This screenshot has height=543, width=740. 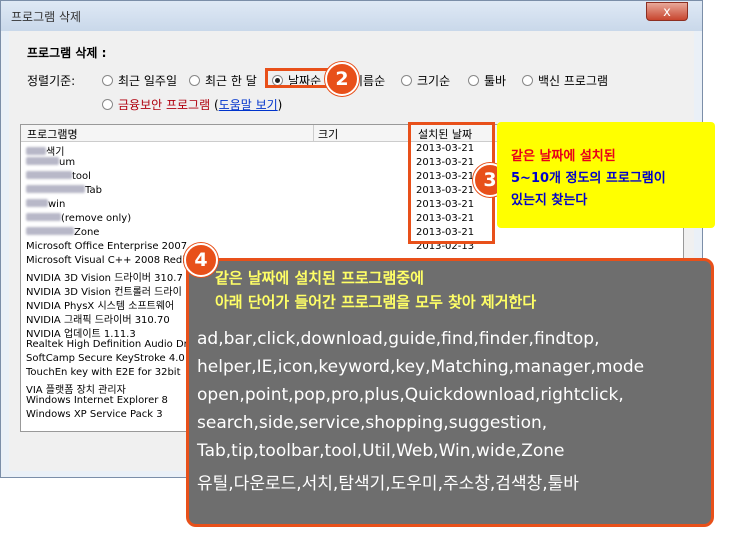 I want to click on program-name: win, so click(x=57, y=204).